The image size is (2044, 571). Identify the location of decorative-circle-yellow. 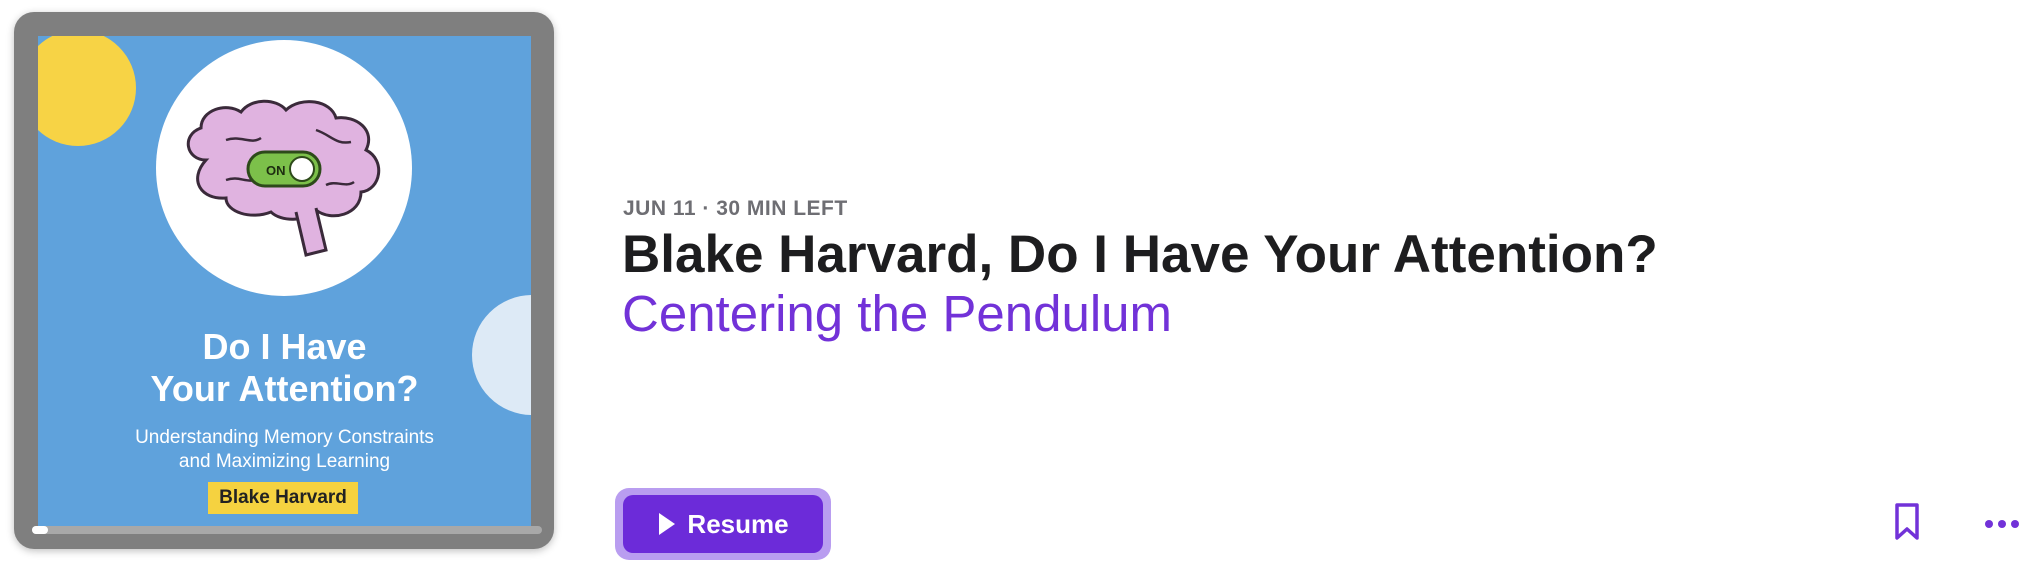
(87, 91).